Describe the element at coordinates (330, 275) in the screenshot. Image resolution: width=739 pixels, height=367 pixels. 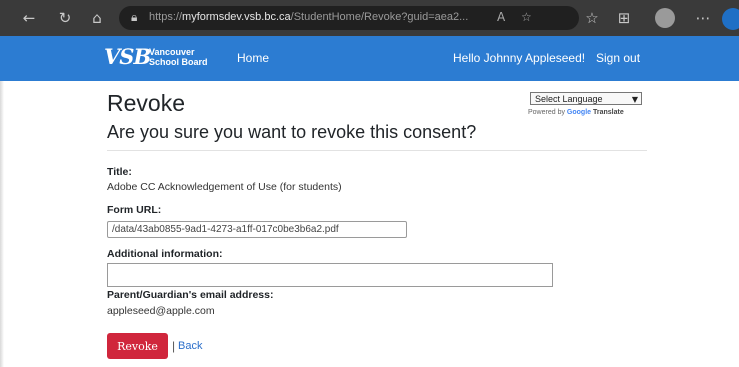
I see `additional-info-input` at that location.